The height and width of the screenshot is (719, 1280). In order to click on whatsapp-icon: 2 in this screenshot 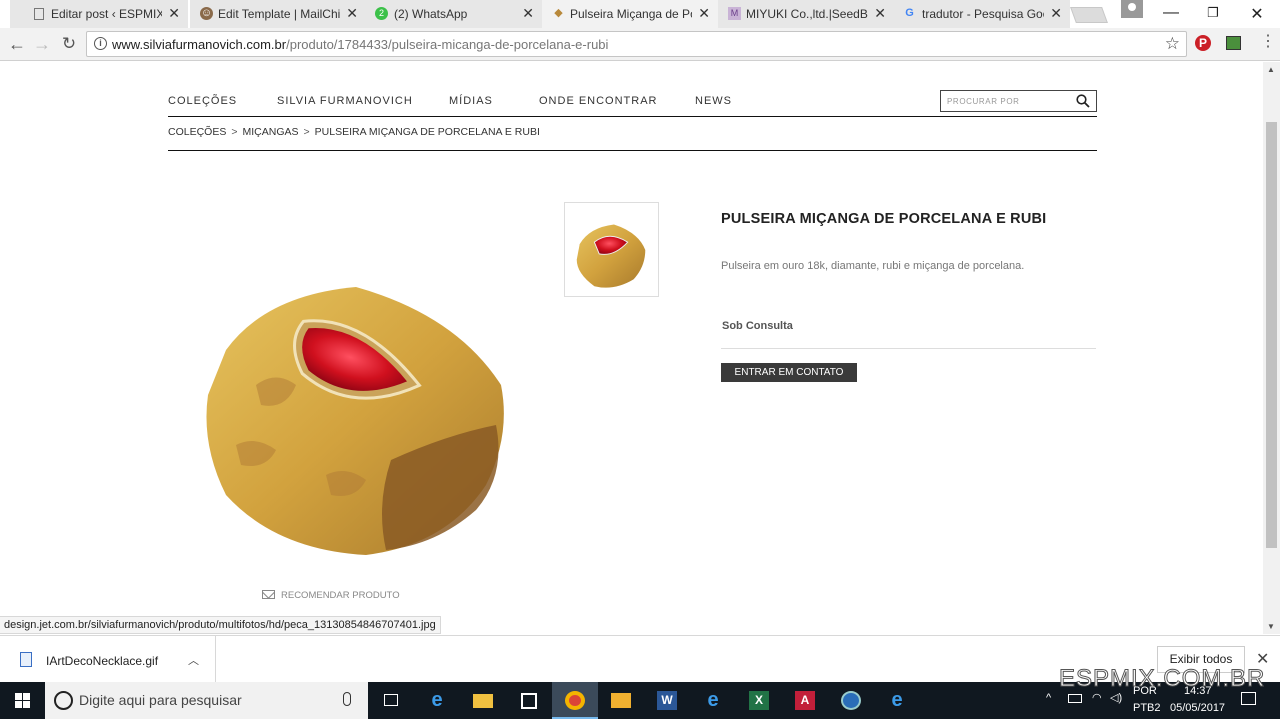, I will do `click(381, 13)`.